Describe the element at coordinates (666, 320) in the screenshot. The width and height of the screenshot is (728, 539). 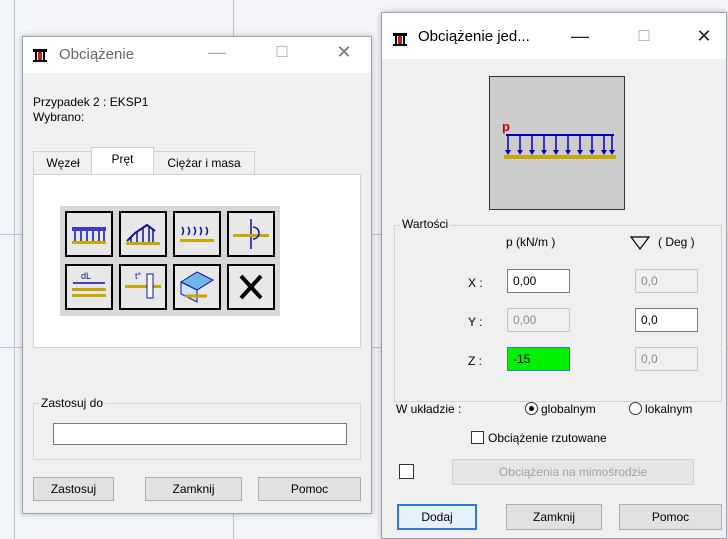
I see `y-deg-input: 0,0` at that location.